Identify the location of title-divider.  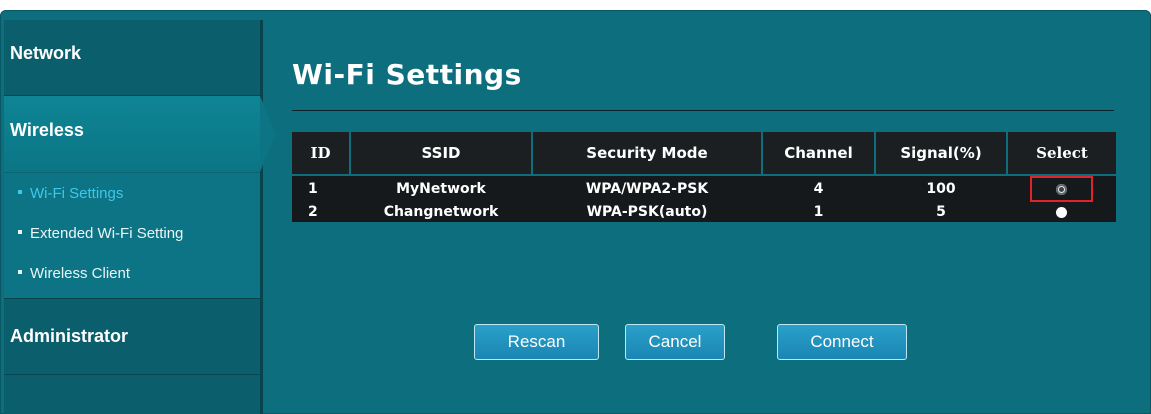
(703, 110).